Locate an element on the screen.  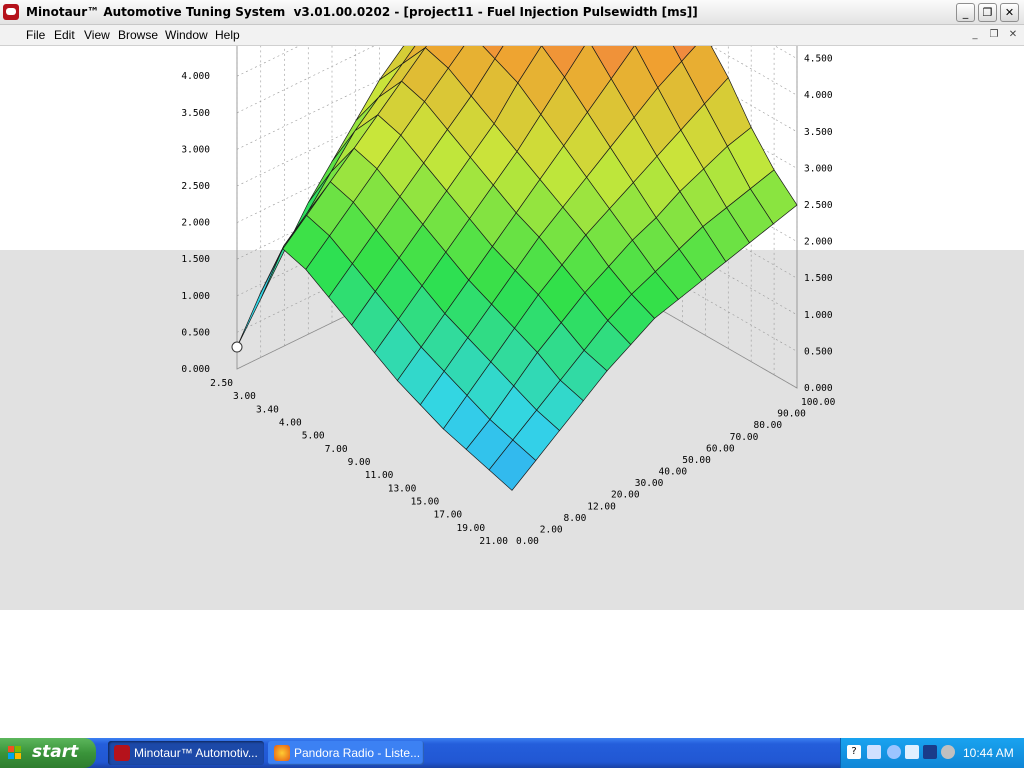
z-tick-label-right: 4.000 is located at coordinates (818, 95).